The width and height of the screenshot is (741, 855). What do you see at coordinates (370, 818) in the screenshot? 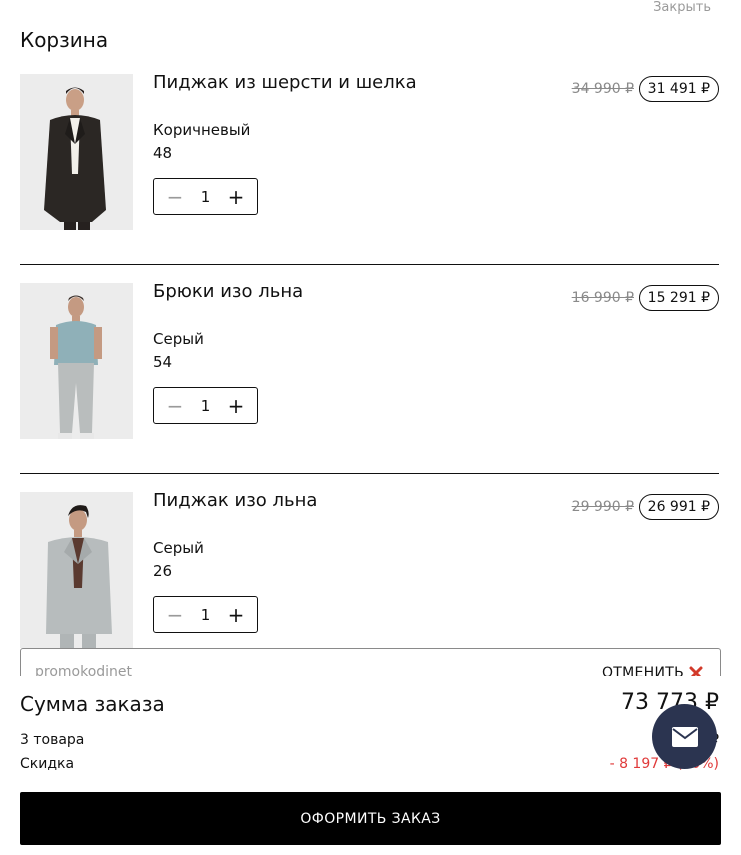
I see `checkout-button: ОФОРМИТЬ ЗАКАЗ` at bounding box center [370, 818].